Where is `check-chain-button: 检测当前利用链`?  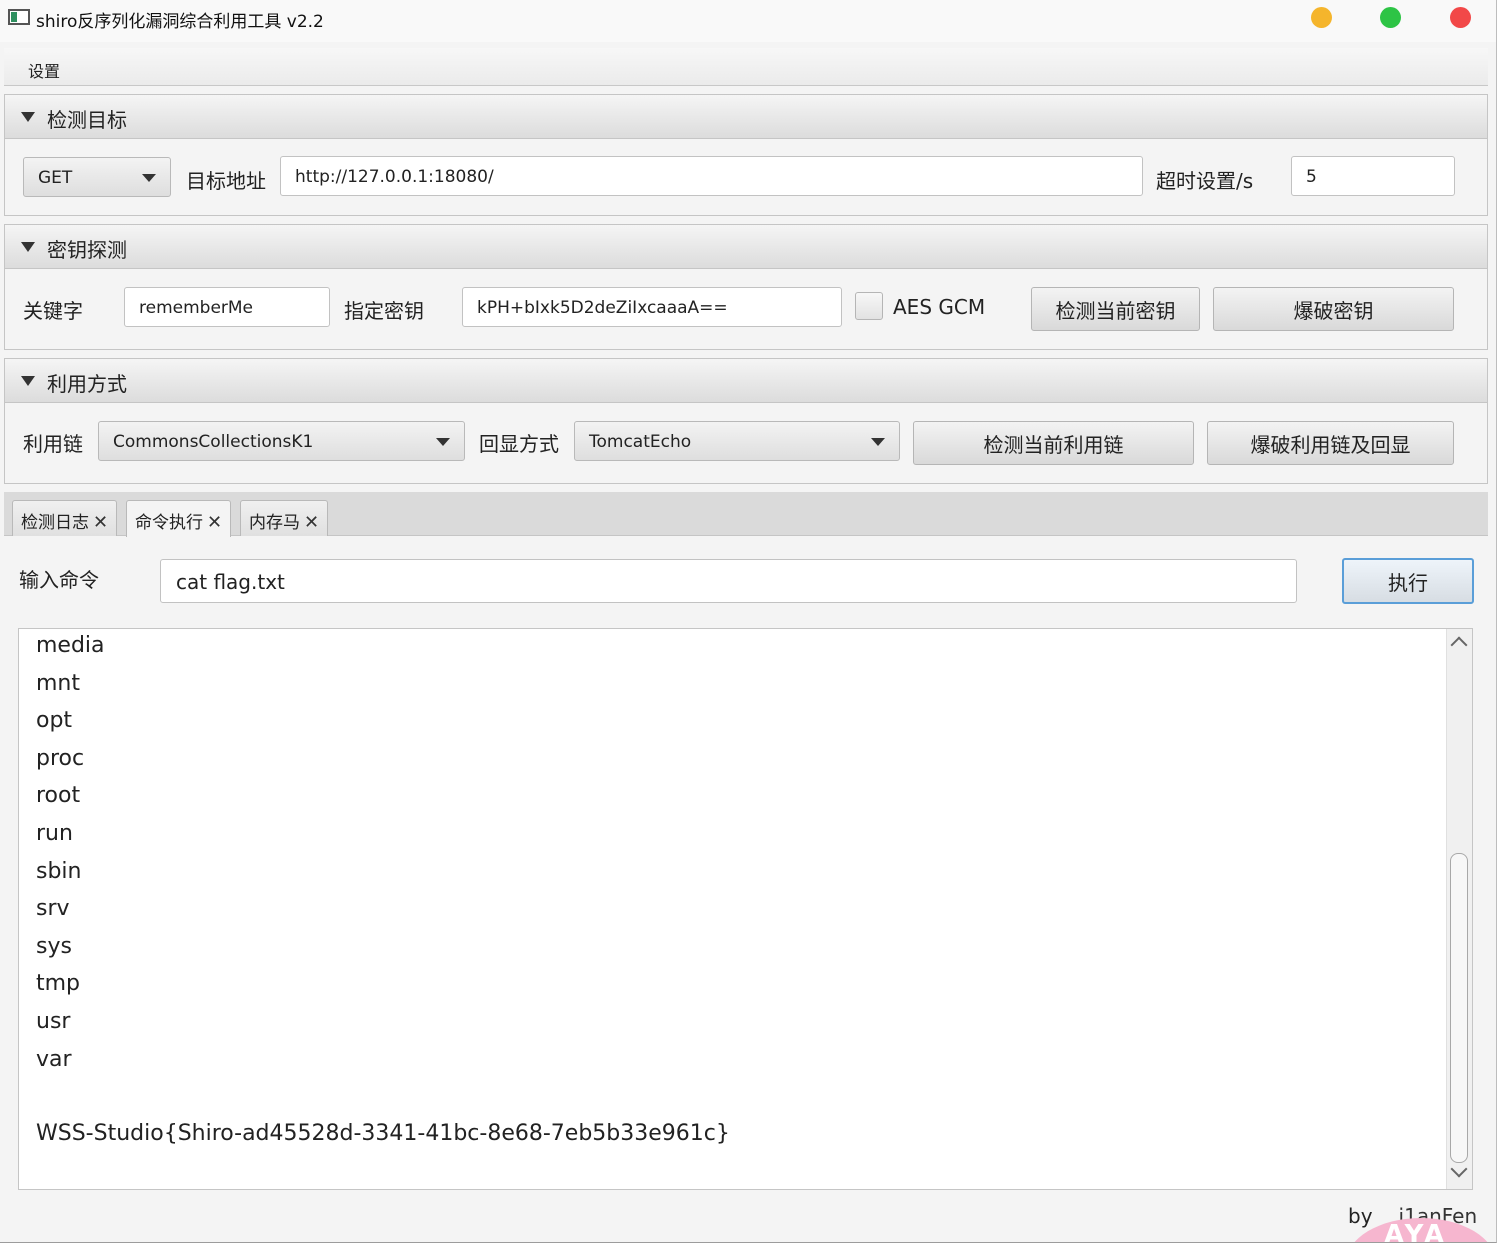 check-chain-button: 检测当前利用链 is located at coordinates (1053, 443).